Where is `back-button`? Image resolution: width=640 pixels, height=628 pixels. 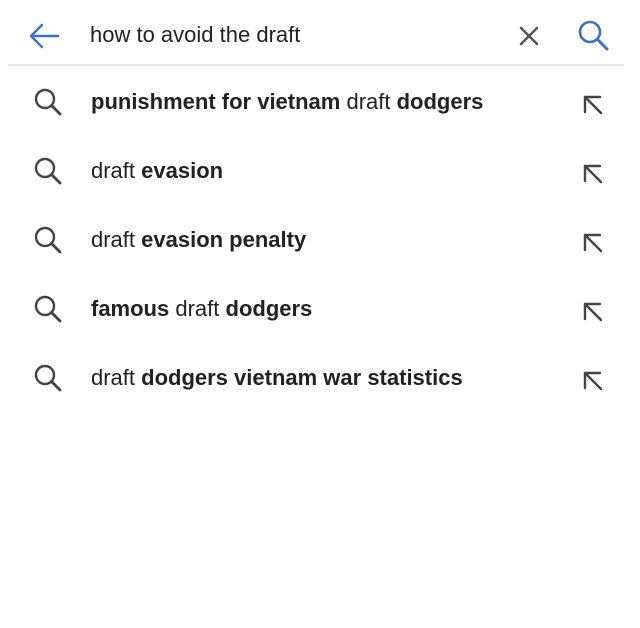
back-button is located at coordinates (44, 36).